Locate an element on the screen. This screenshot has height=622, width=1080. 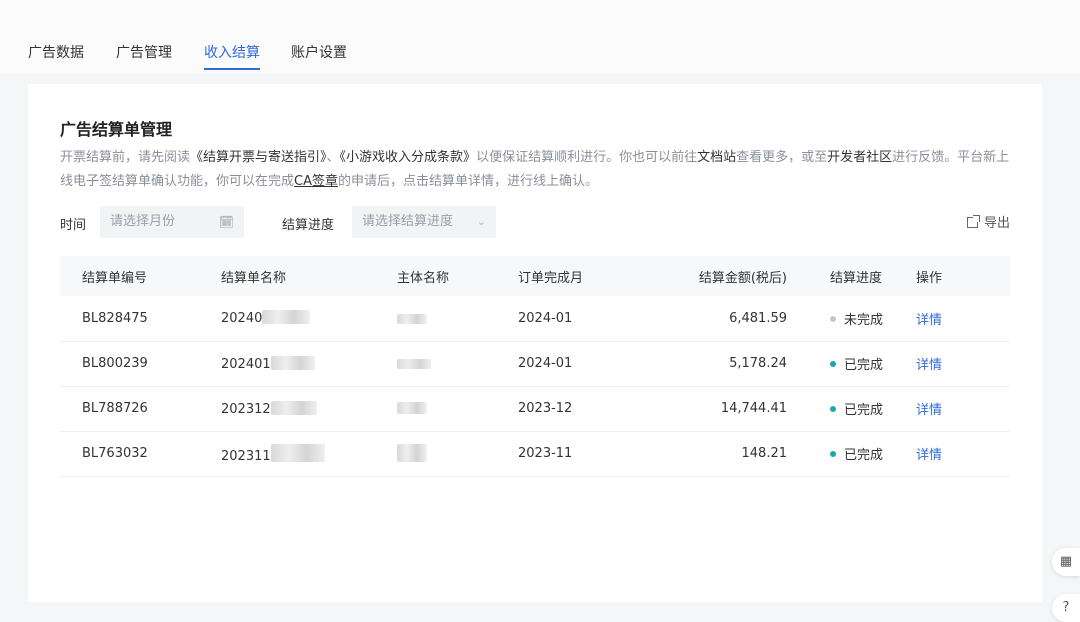
notice-text: 开票结算前，请先阅读 is located at coordinates (125, 157).